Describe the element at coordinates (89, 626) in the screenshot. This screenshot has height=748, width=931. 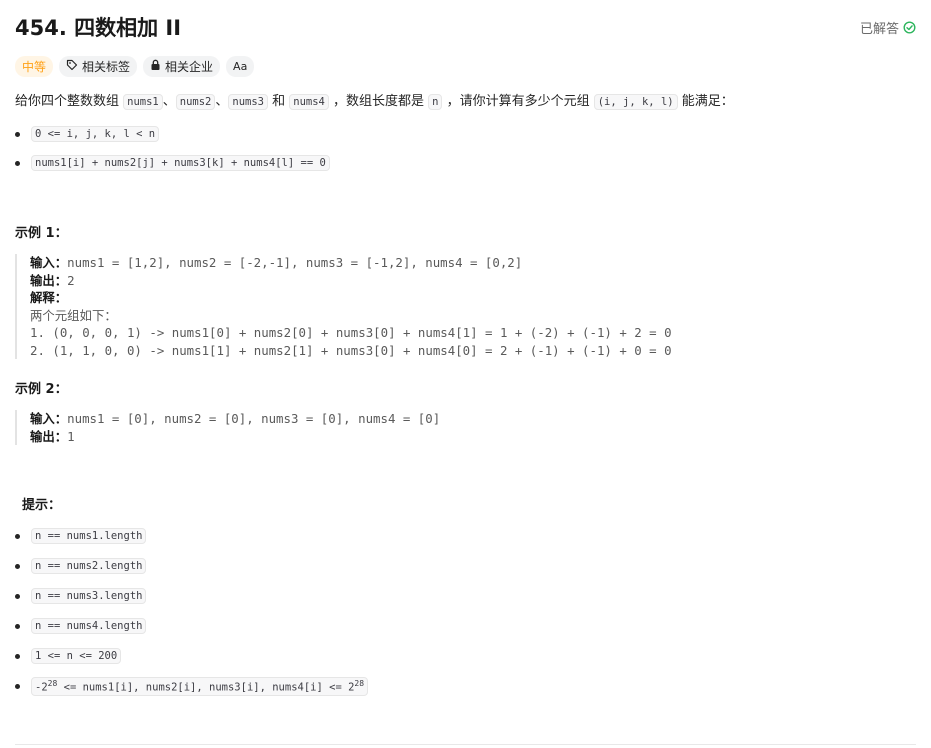
I see `inline-code: n == nums4.length` at that location.